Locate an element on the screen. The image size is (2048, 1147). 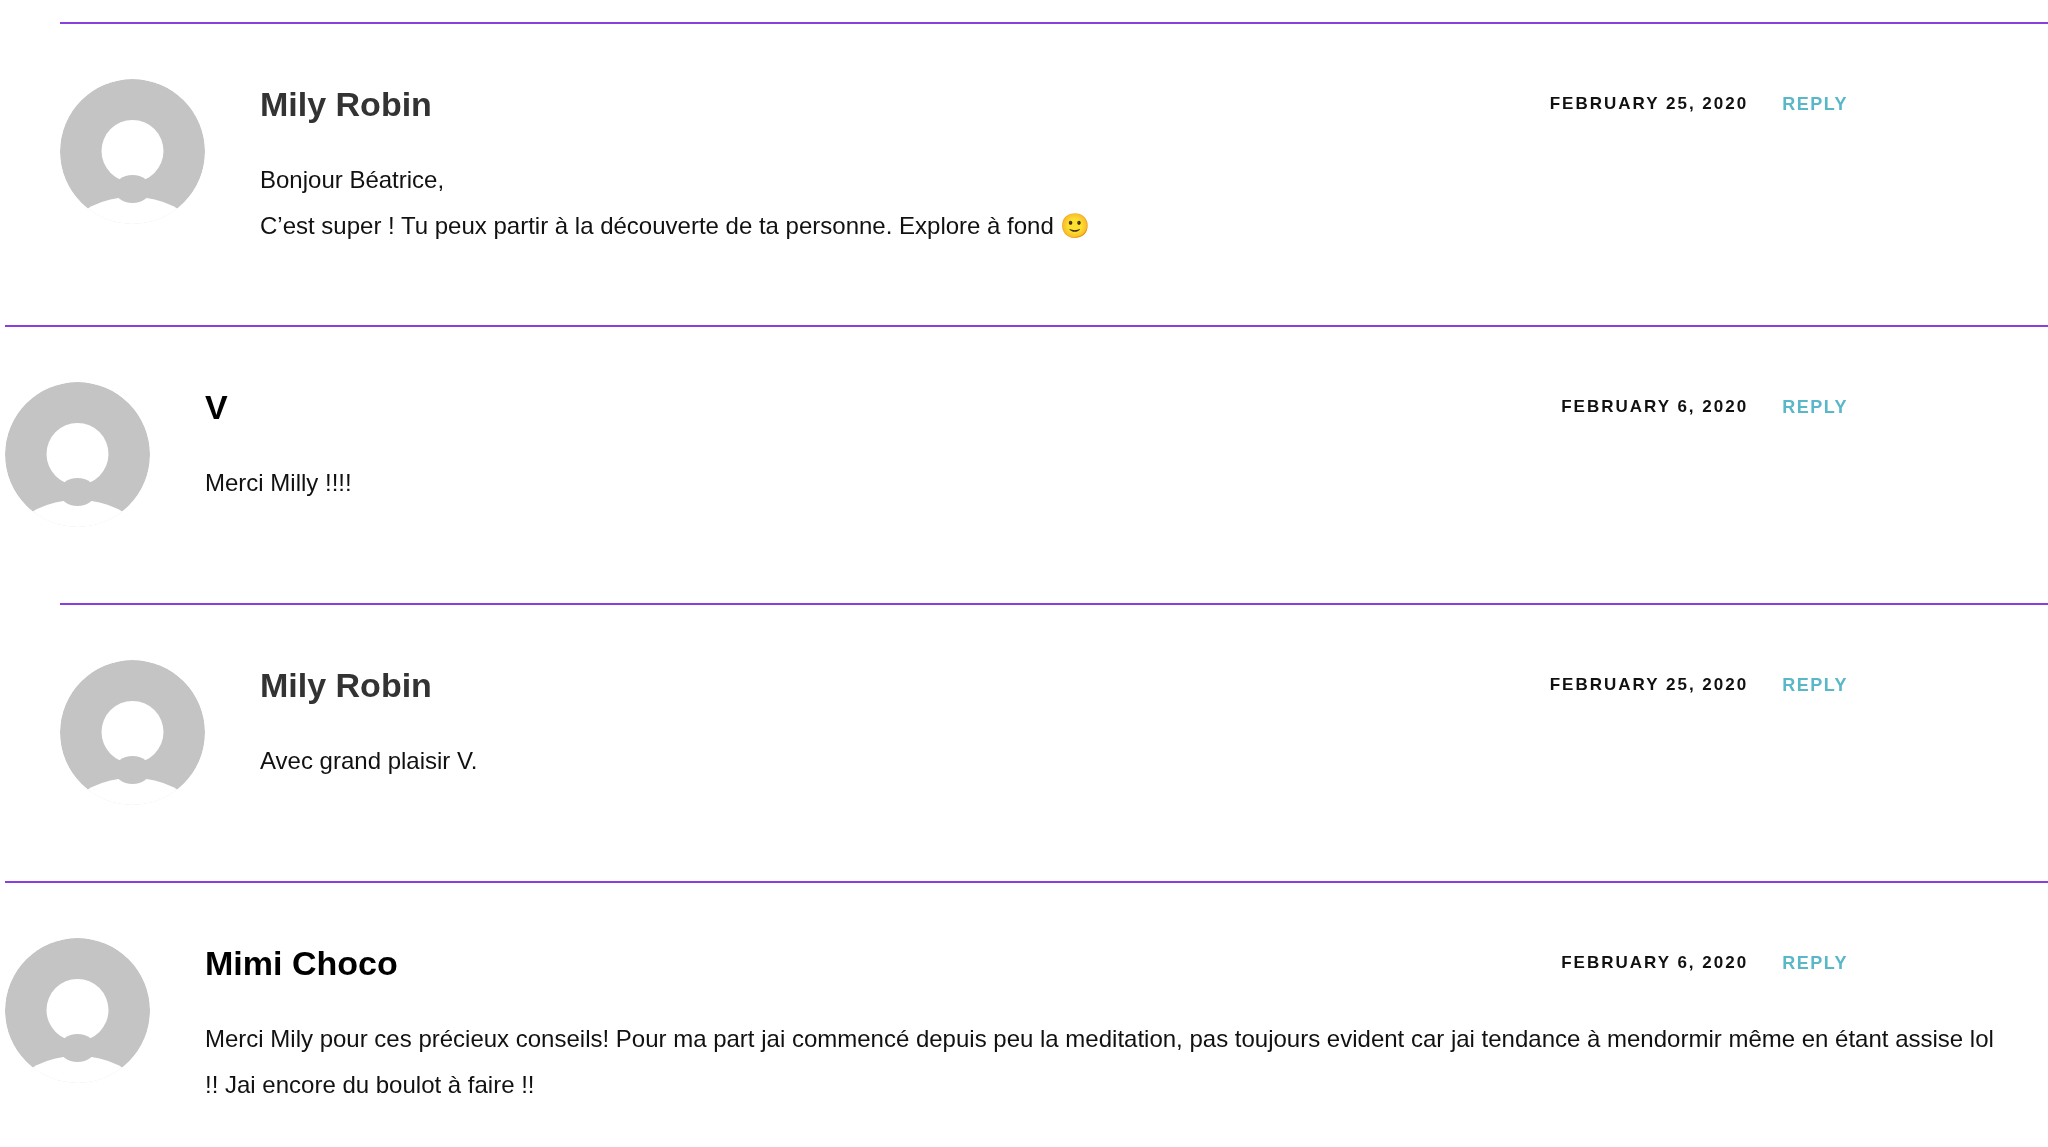
comment-text: Merci Milly !!!! is located at coordinates (279, 483).